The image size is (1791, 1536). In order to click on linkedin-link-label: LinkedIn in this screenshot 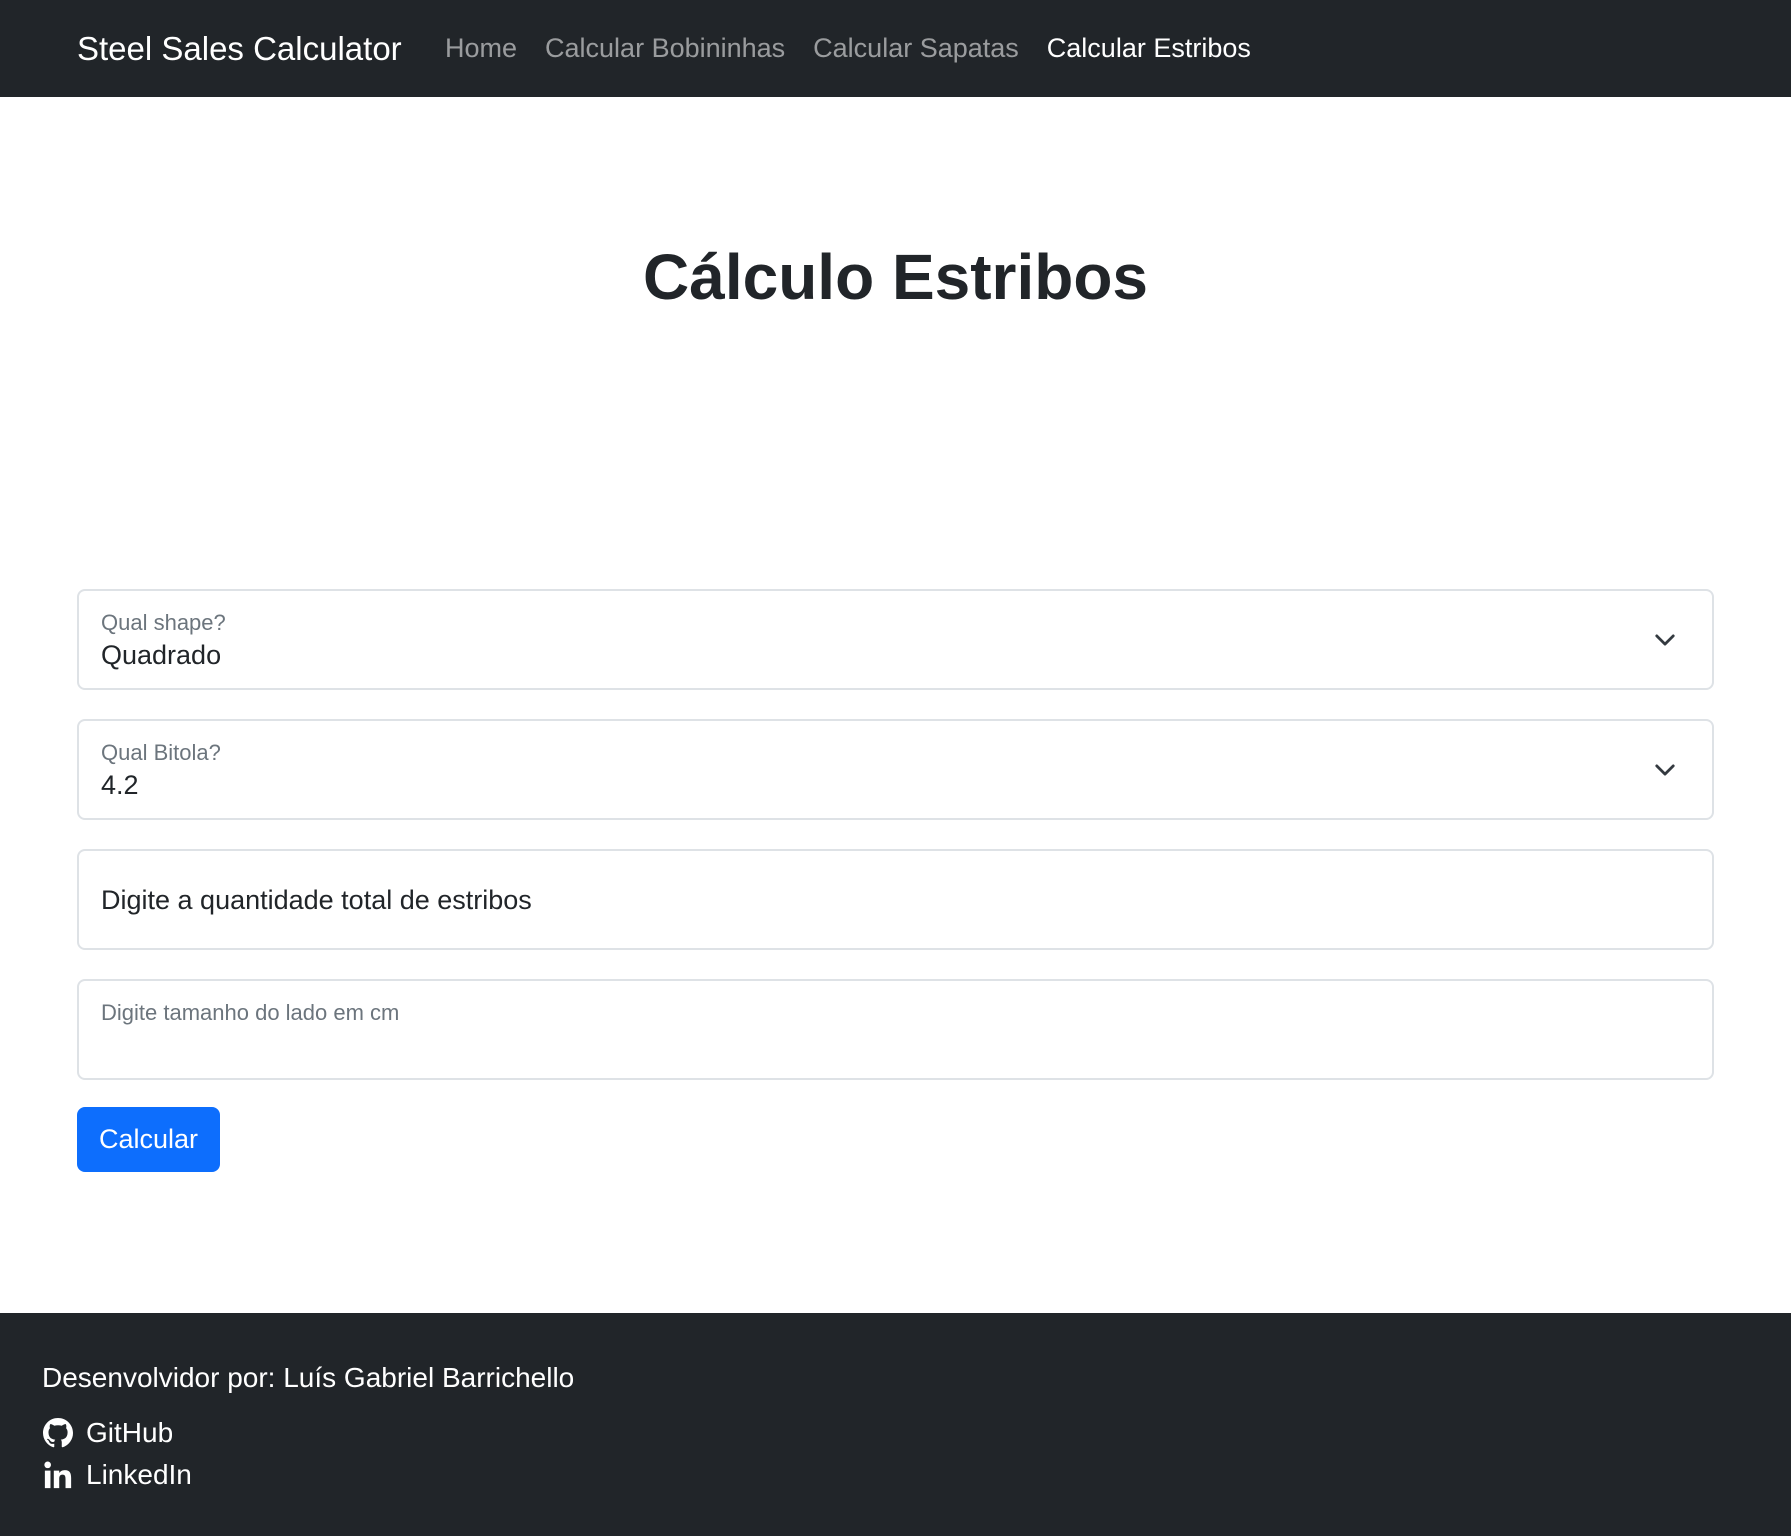, I will do `click(139, 1474)`.